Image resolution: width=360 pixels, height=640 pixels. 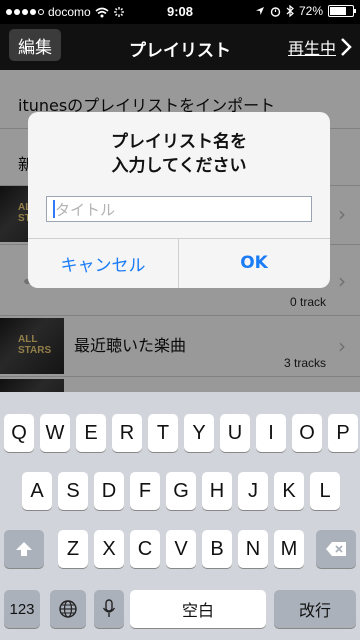 What do you see at coordinates (145, 549) in the screenshot?
I see `key-c: C` at bounding box center [145, 549].